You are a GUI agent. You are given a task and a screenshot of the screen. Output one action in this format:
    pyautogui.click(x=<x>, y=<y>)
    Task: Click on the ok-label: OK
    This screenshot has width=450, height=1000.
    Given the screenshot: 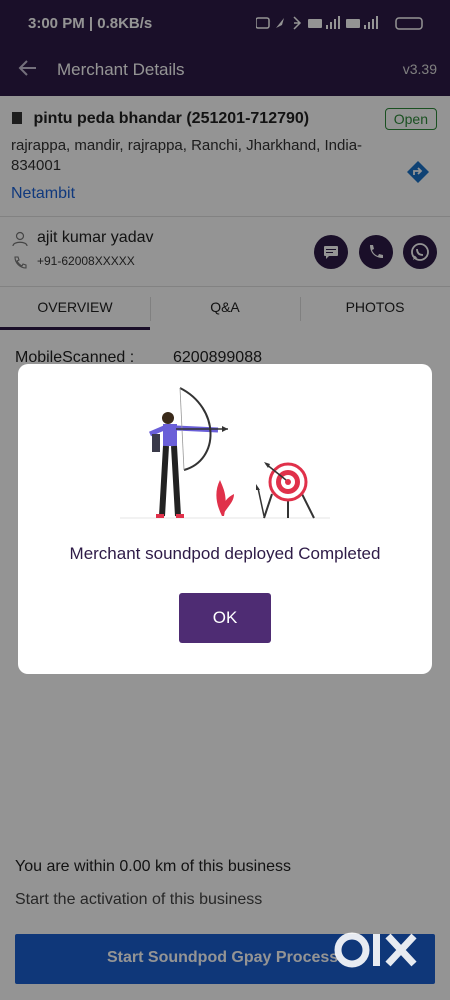 What is the action you would take?
    pyautogui.click(x=225, y=617)
    